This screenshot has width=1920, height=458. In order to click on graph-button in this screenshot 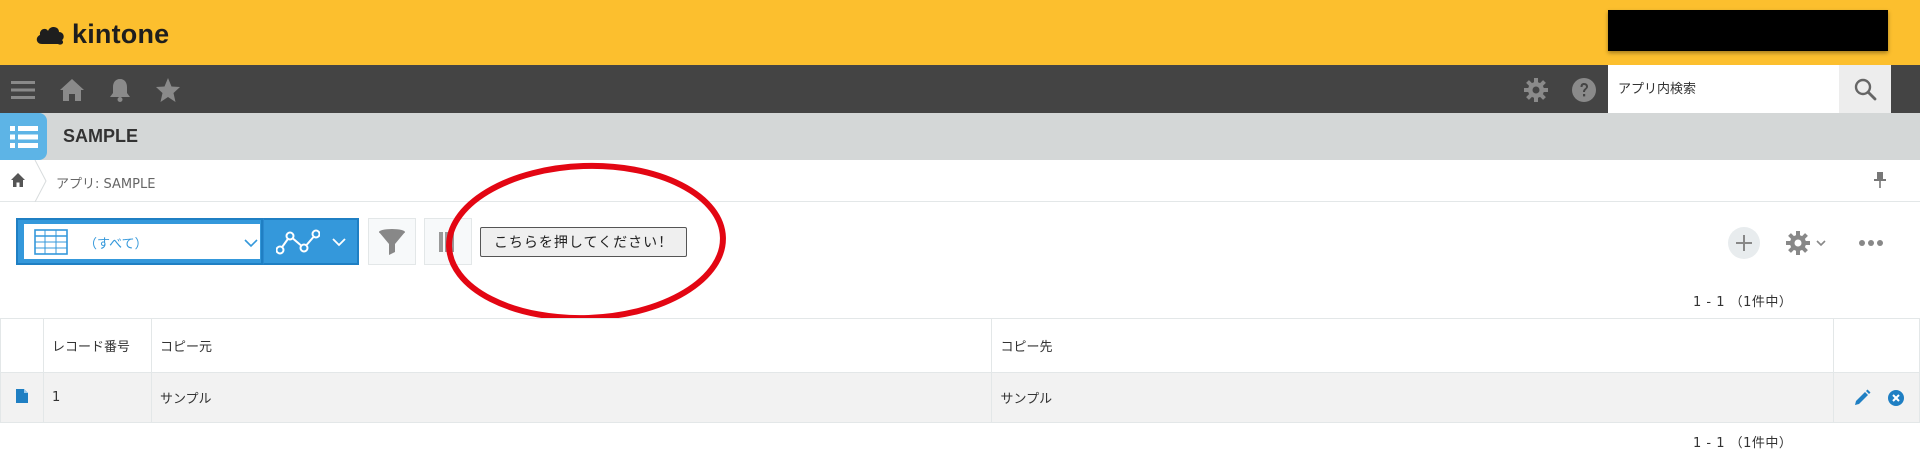, I will do `click(311, 241)`.